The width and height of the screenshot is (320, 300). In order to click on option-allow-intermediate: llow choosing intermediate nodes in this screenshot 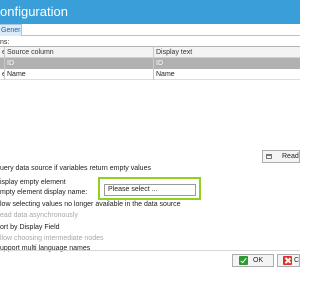, I will do `click(52, 238)`.